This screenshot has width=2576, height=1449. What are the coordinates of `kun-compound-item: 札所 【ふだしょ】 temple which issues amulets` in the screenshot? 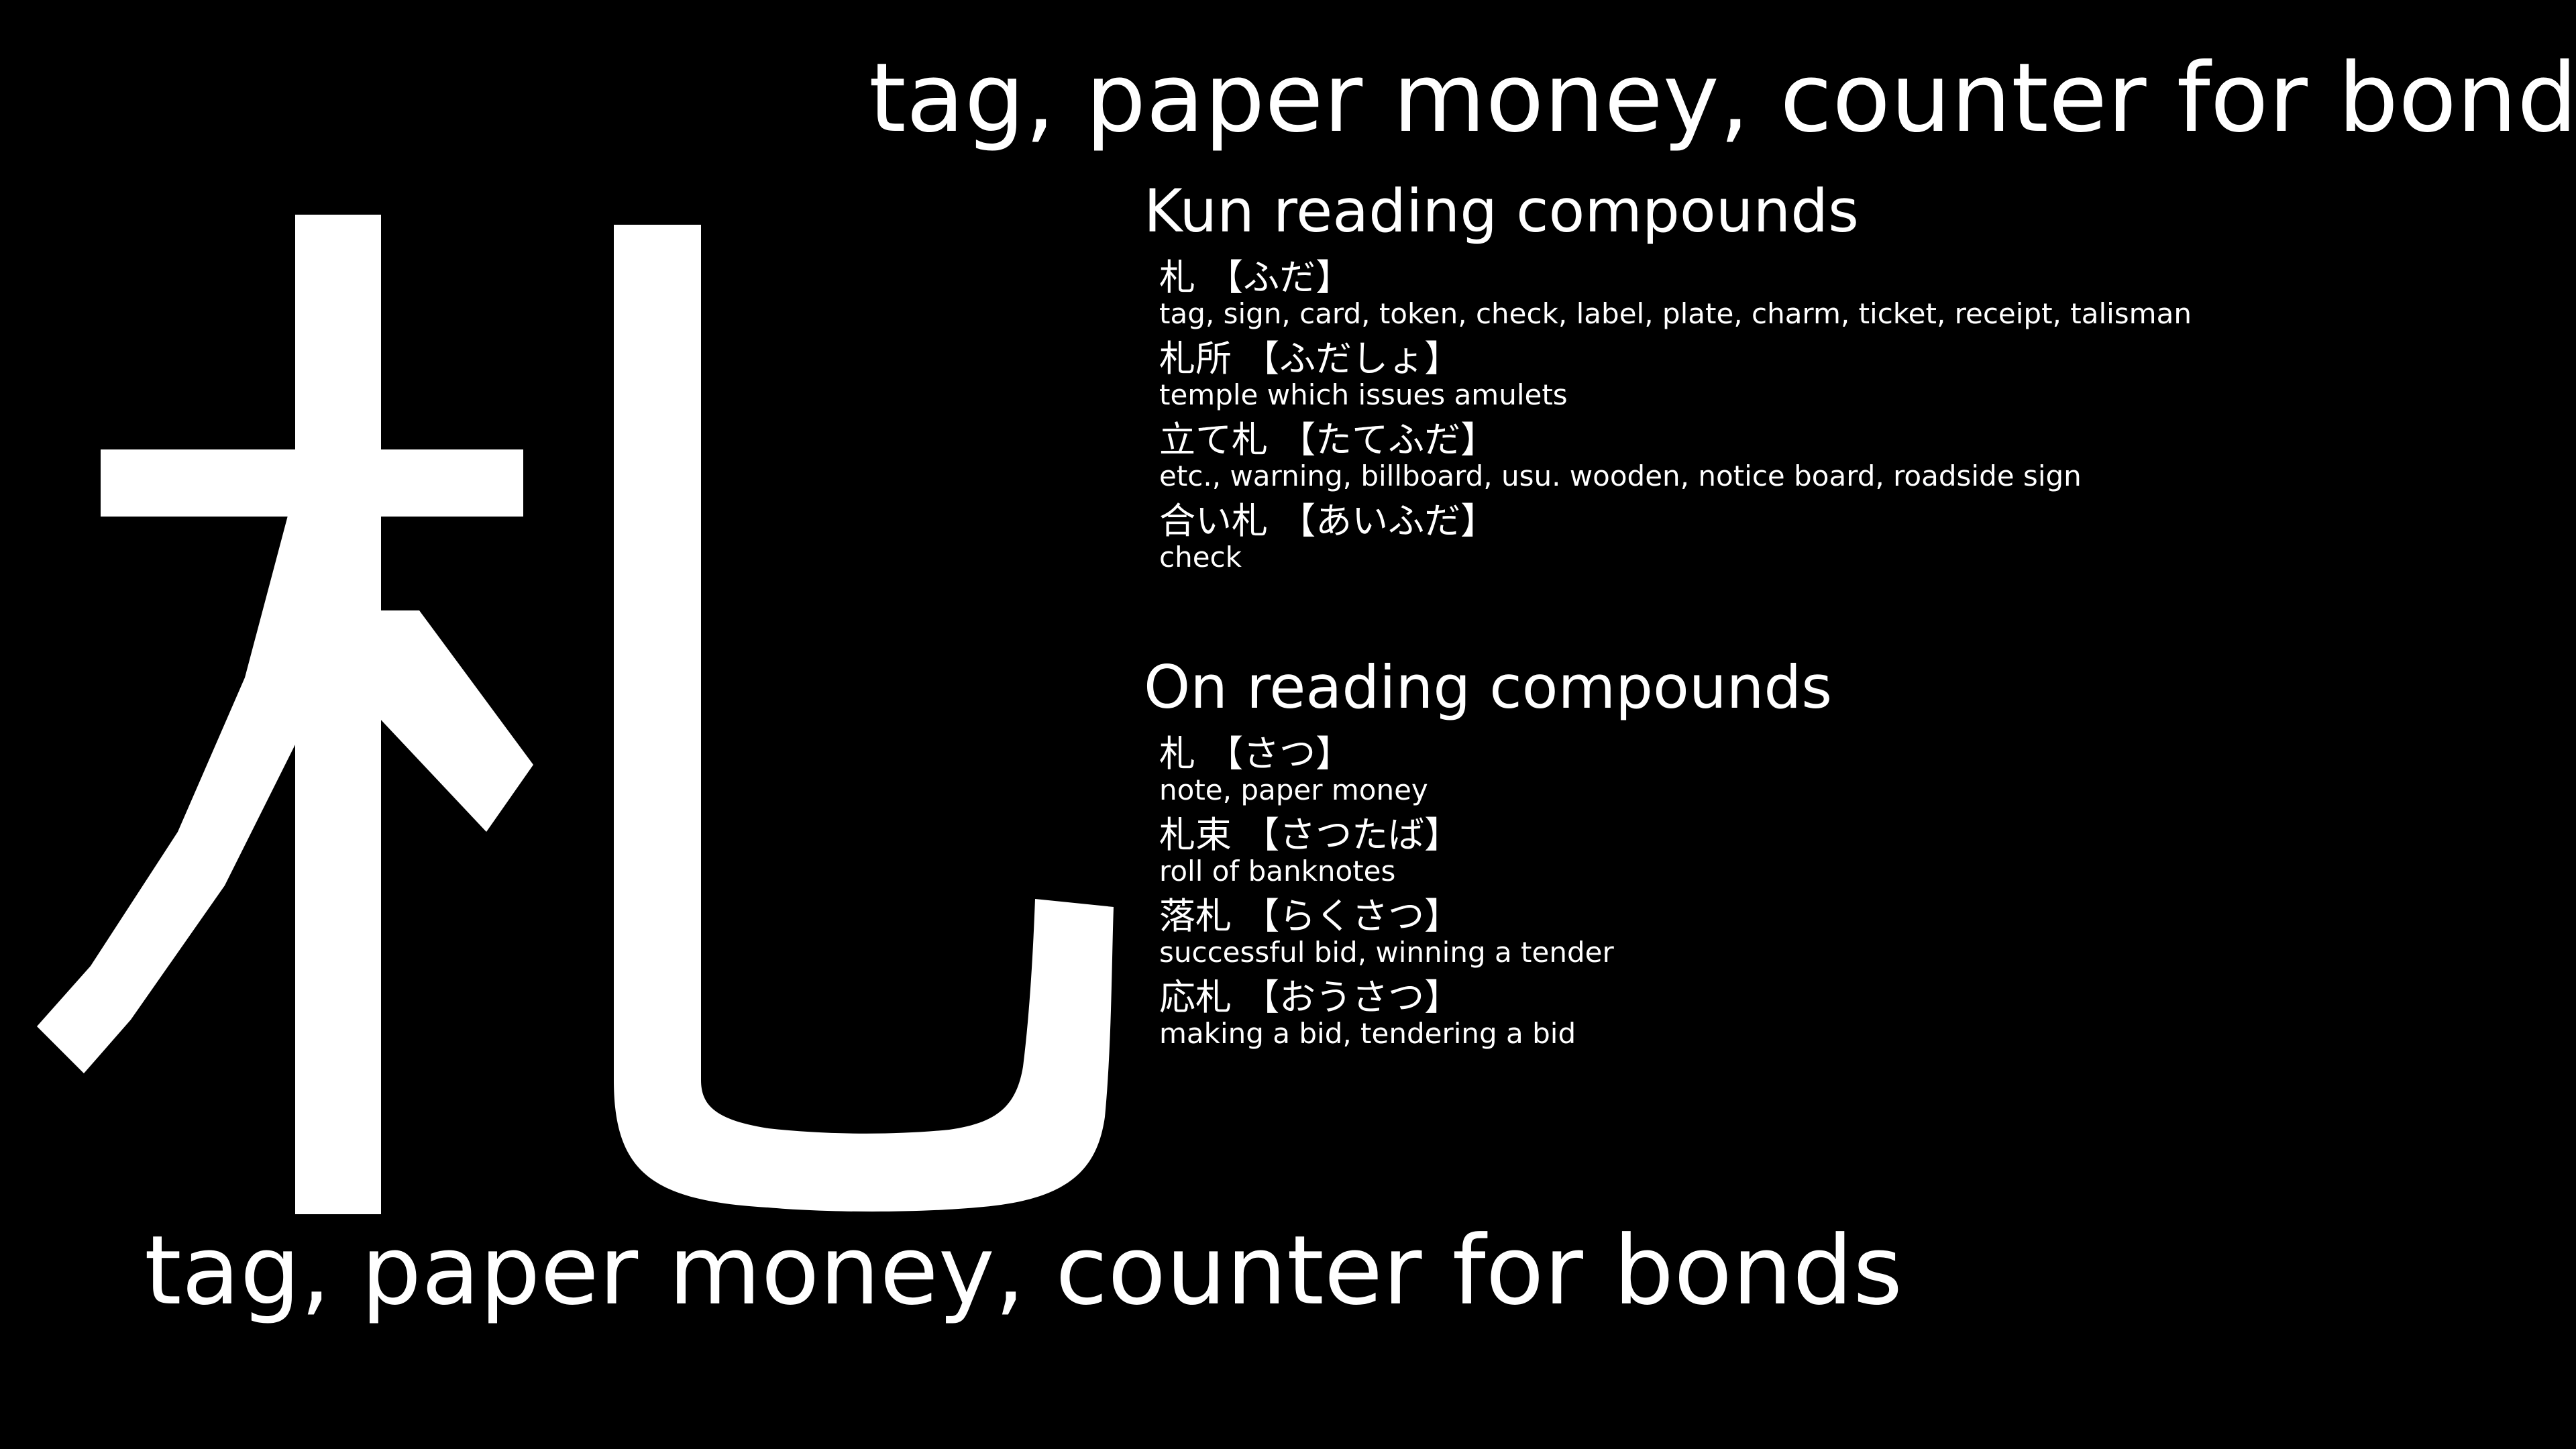 It's located at (1839, 374).